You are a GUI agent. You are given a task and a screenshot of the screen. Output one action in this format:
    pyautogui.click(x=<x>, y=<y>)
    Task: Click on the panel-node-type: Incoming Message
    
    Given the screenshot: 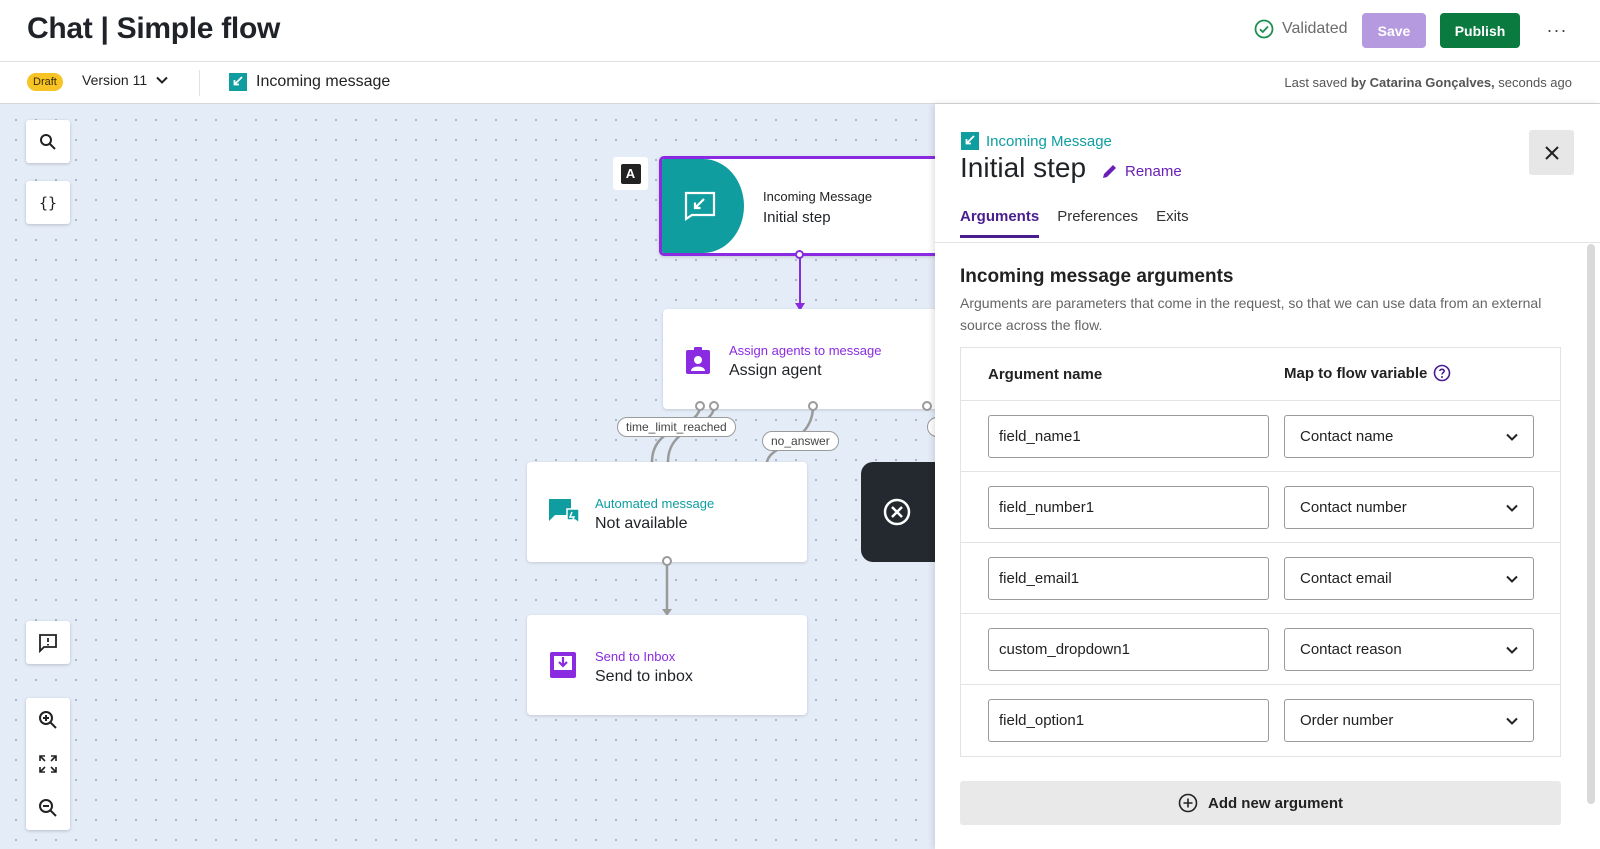 What is the action you would take?
    pyautogui.click(x=1036, y=141)
    